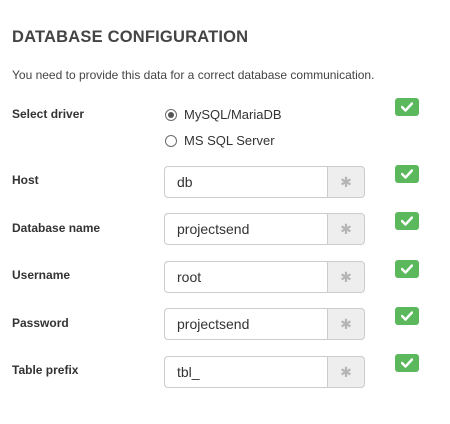 The image size is (450, 424). Describe the element at coordinates (245, 182) in the screenshot. I see `host-input` at that location.